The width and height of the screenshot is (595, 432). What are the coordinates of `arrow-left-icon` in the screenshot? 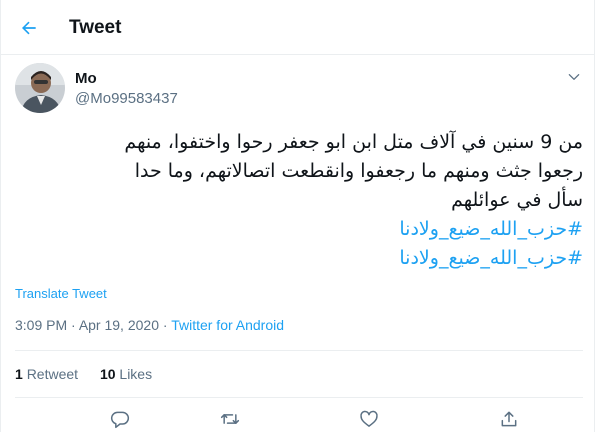 It's located at (29, 28).